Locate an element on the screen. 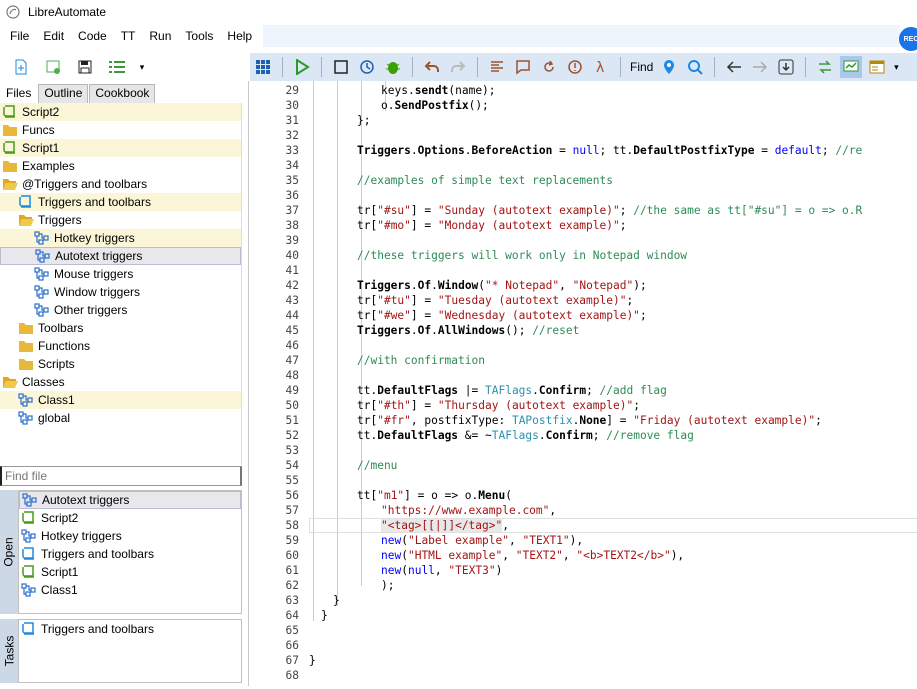  code-line: 54 //menu is located at coordinates (583, 465).